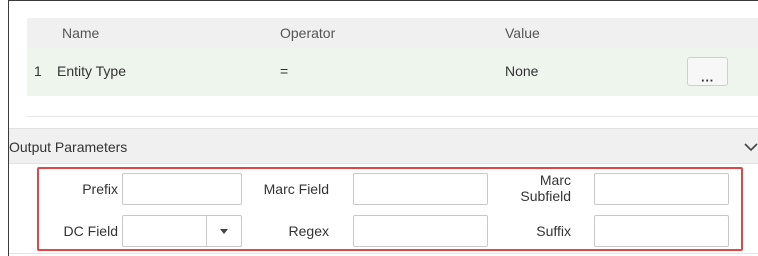 This screenshot has width=758, height=256. What do you see at coordinates (545, 196) in the screenshot?
I see `marc-subfield-label-line2: Subfield` at bounding box center [545, 196].